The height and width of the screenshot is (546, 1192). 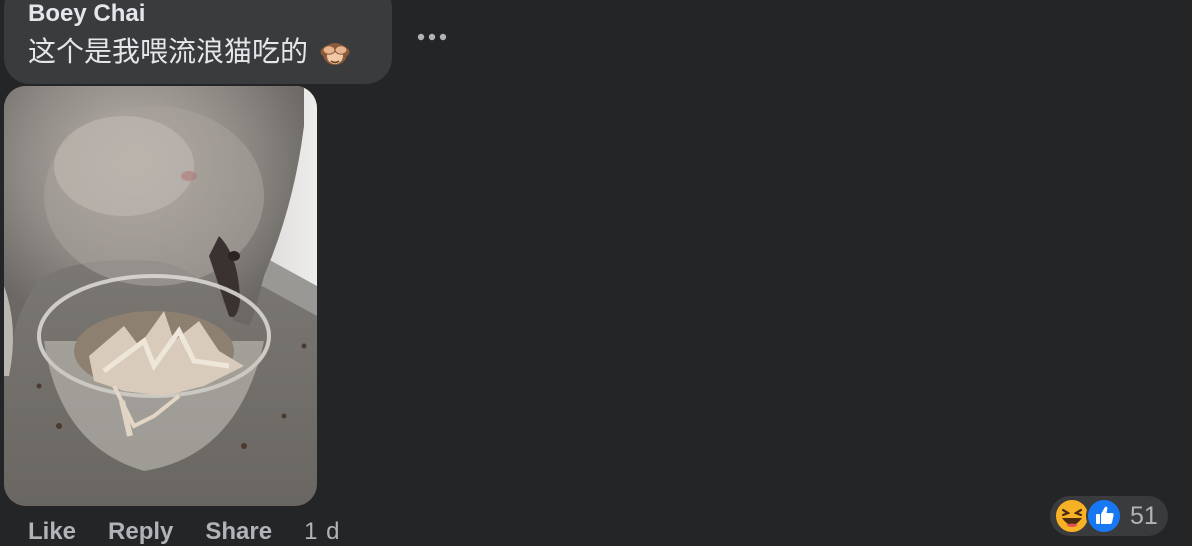 What do you see at coordinates (168, 51) in the screenshot?
I see `comment-text: 这个是我喂流浪猫吃的` at bounding box center [168, 51].